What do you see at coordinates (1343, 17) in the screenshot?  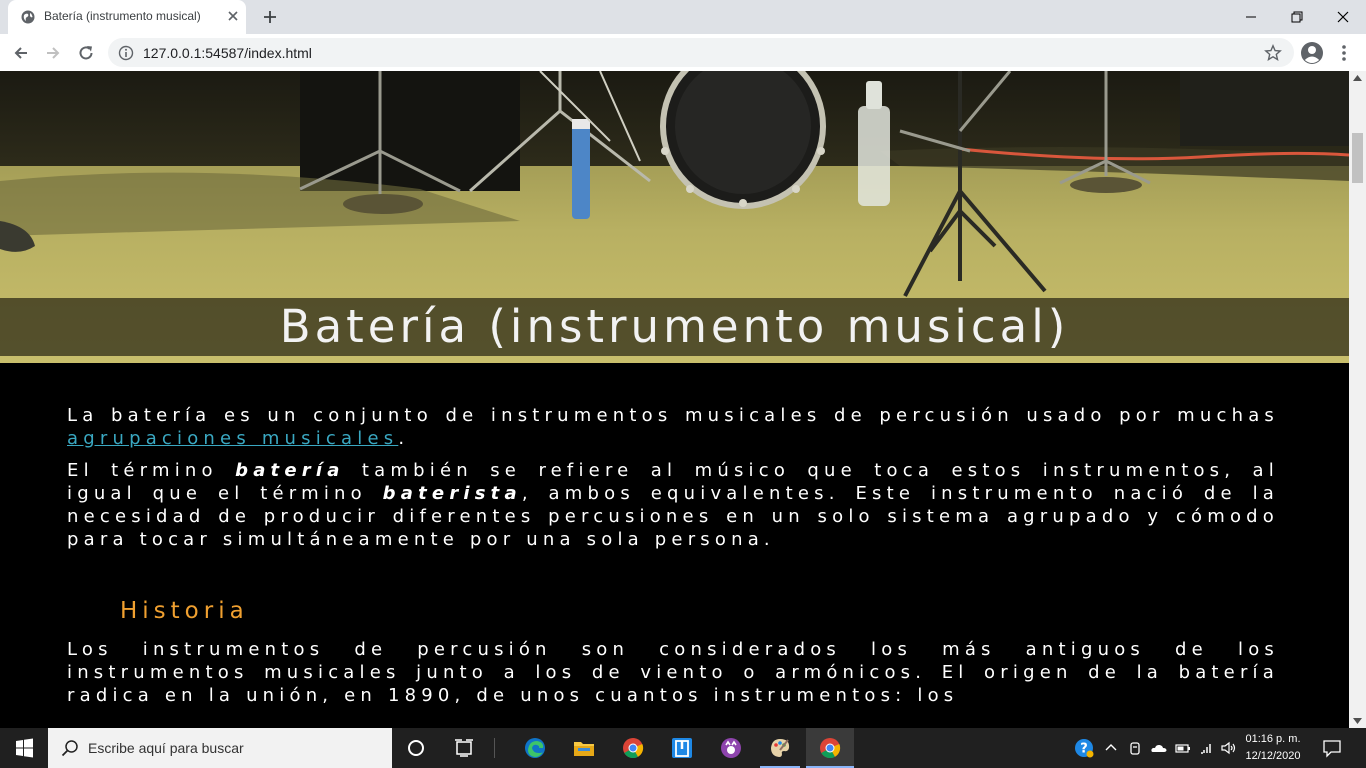 I see `close-window-icon` at bounding box center [1343, 17].